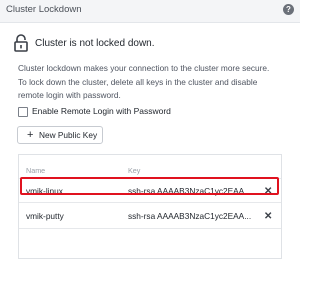 The width and height of the screenshot is (320, 284). What do you see at coordinates (36, 170) in the screenshot?
I see `column-header-name: Name` at bounding box center [36, 170].